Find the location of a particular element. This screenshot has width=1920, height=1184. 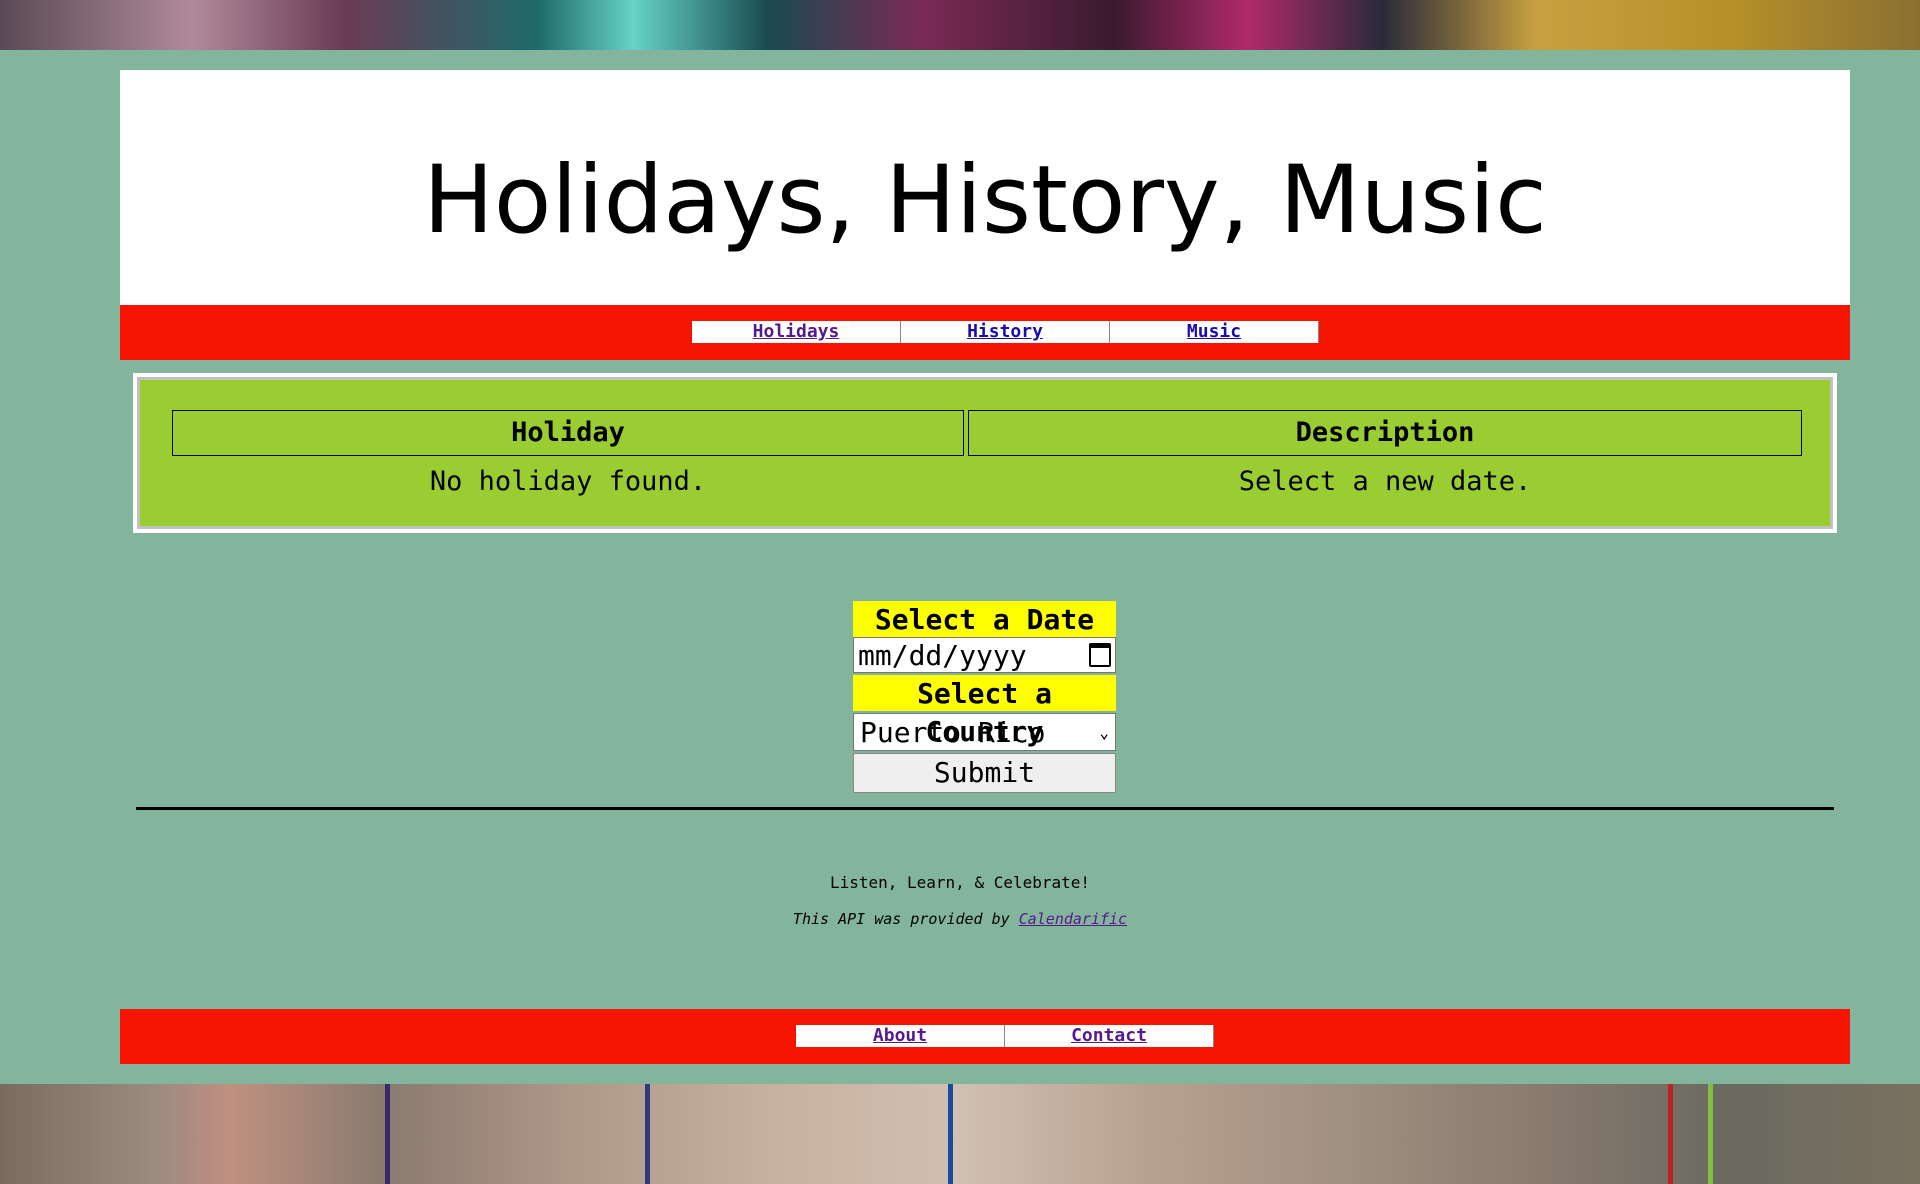

bottom-nav-links: About Contact is located at coordinates (1005, 1036).